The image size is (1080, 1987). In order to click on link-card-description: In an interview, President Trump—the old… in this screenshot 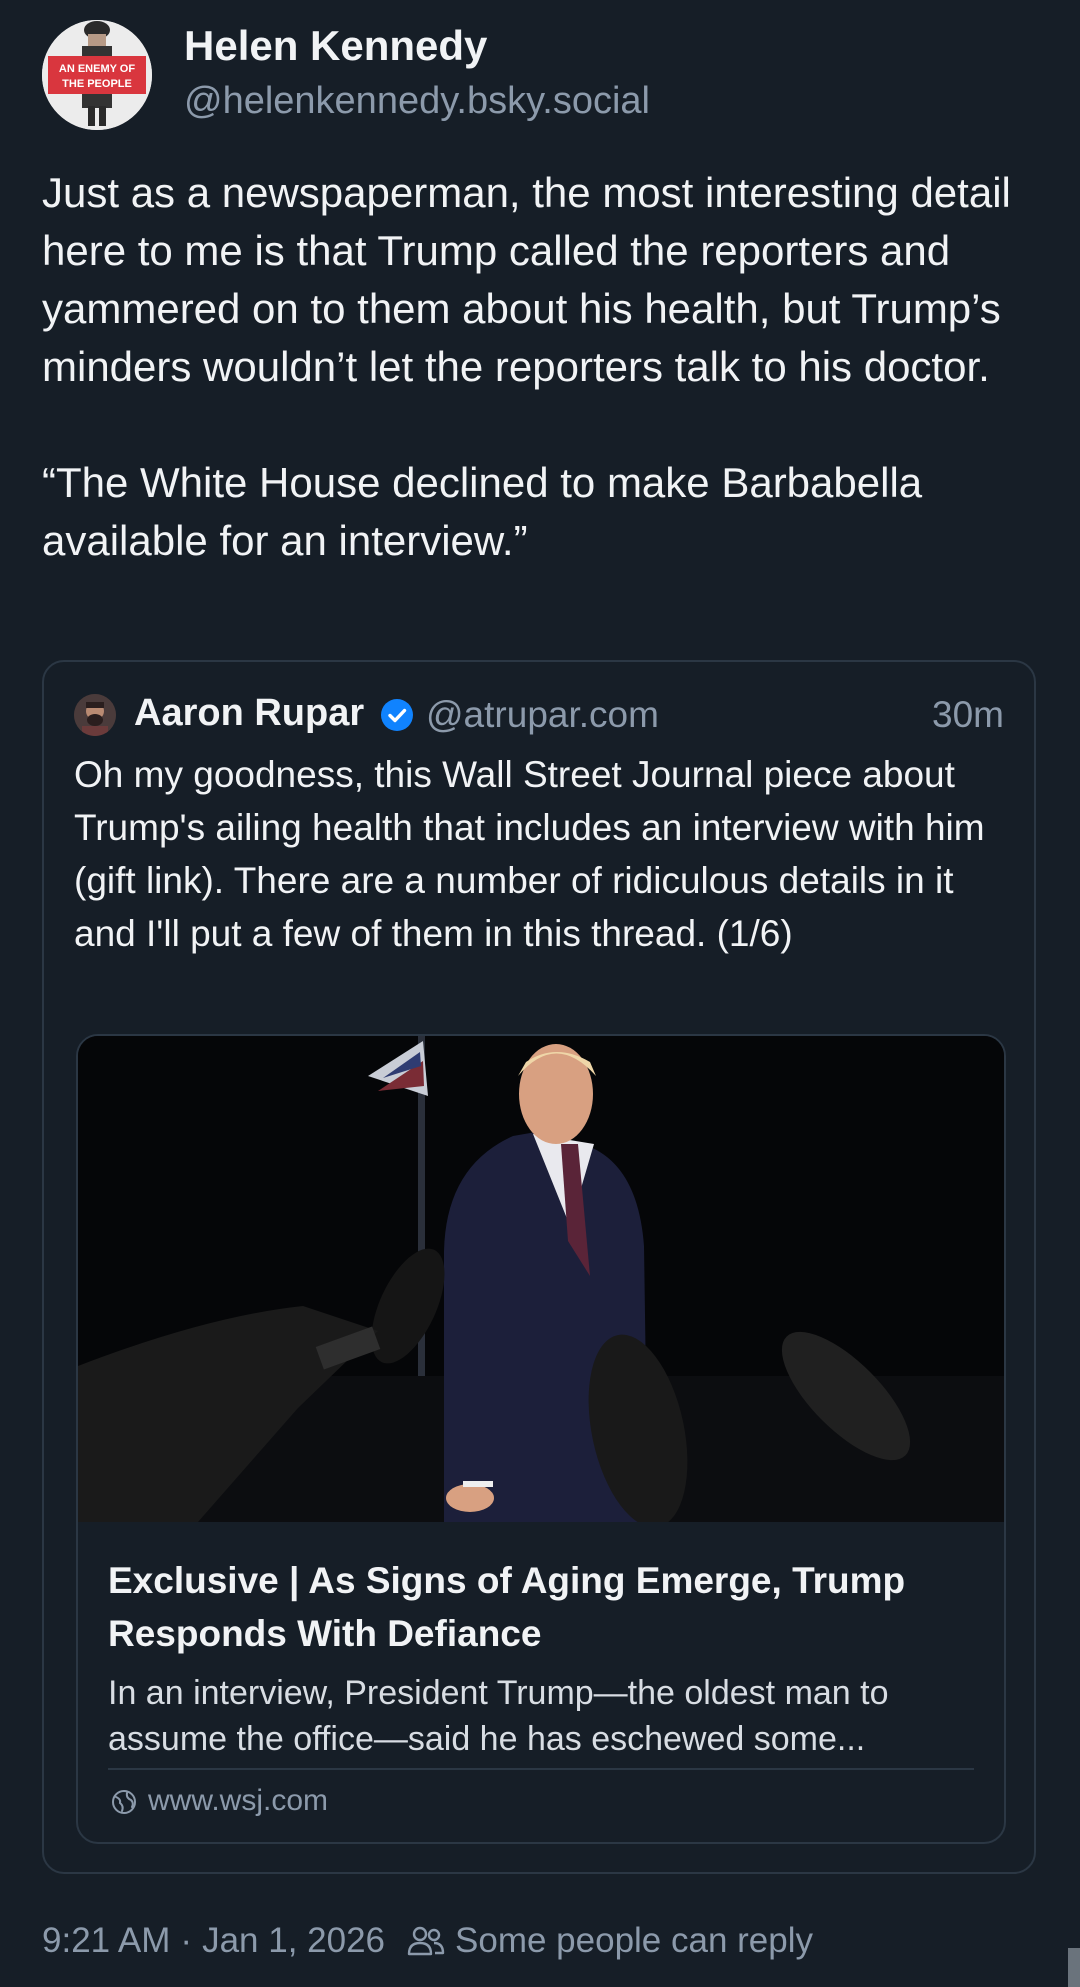, I will do `click(498, 1716)`.